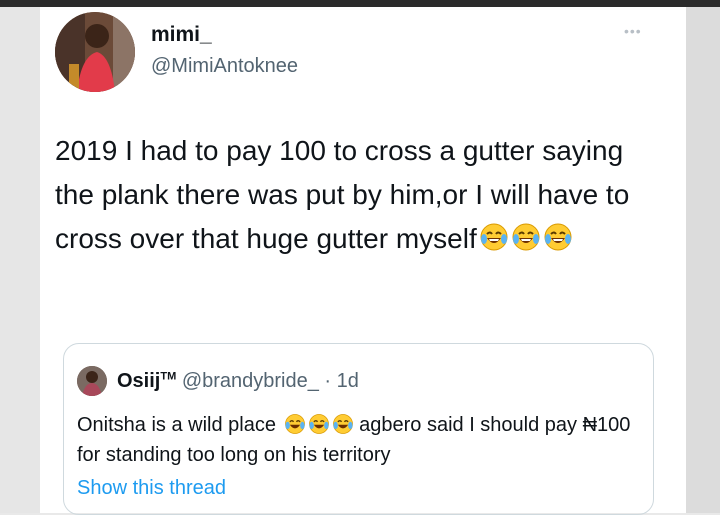  I want to click on quoted-avatar, so click(92, 381).